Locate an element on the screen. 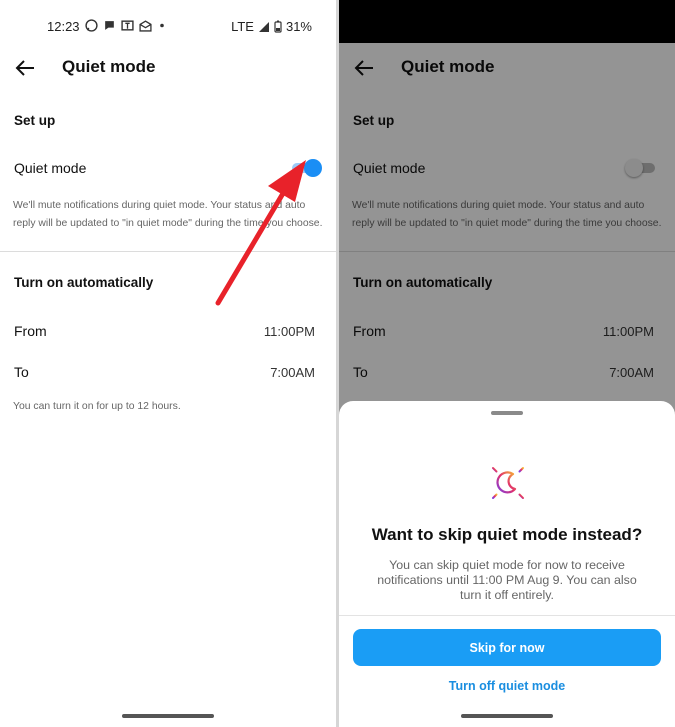 Image resolution: width=675 pixels, height=727 pixels. skip-for-now-button: Skip for now is located at coordinates (507, 647).